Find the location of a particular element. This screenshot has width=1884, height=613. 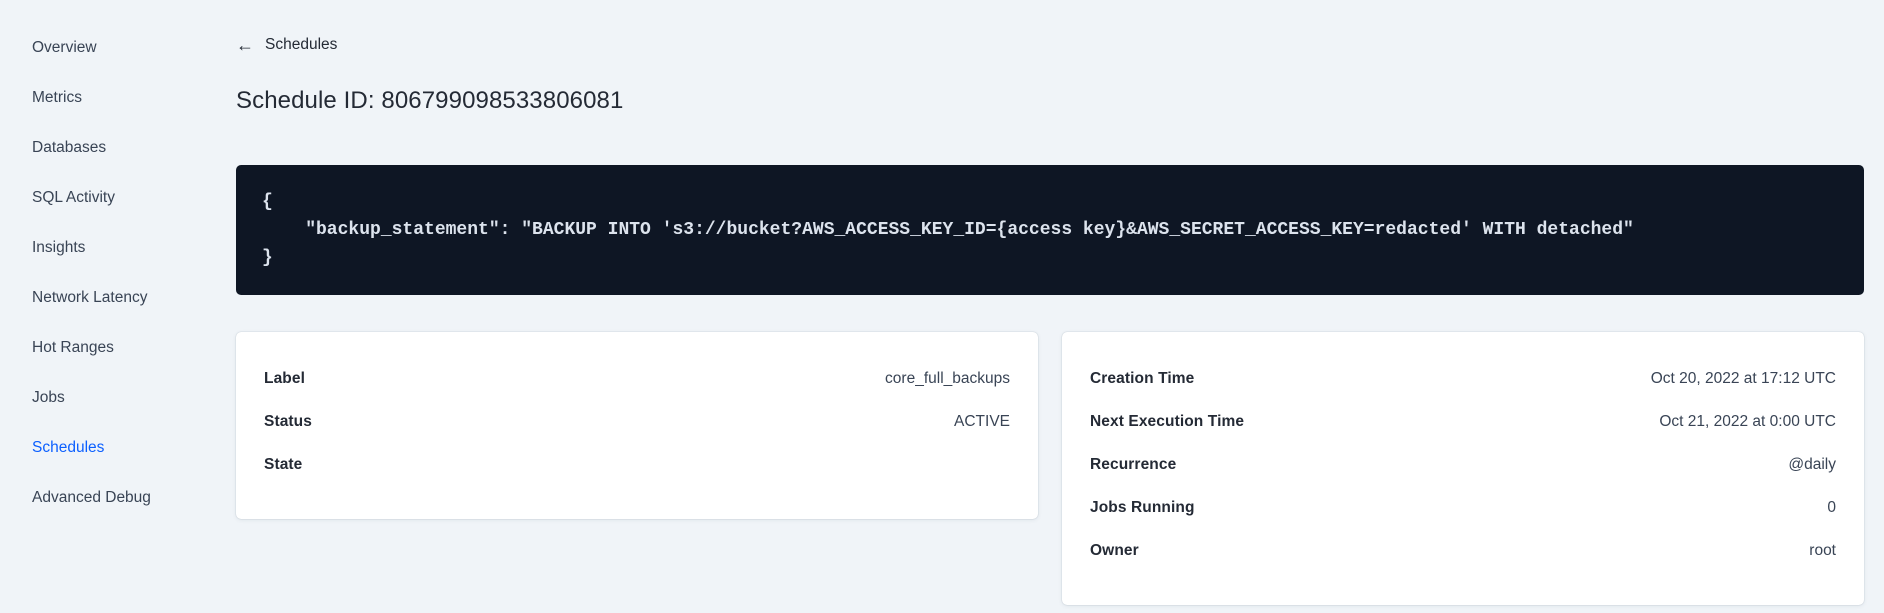

info-row-creation-time: Creation Time Oct 20, 2022 at 17:12 UTC is located at coordinates (1463, 378).